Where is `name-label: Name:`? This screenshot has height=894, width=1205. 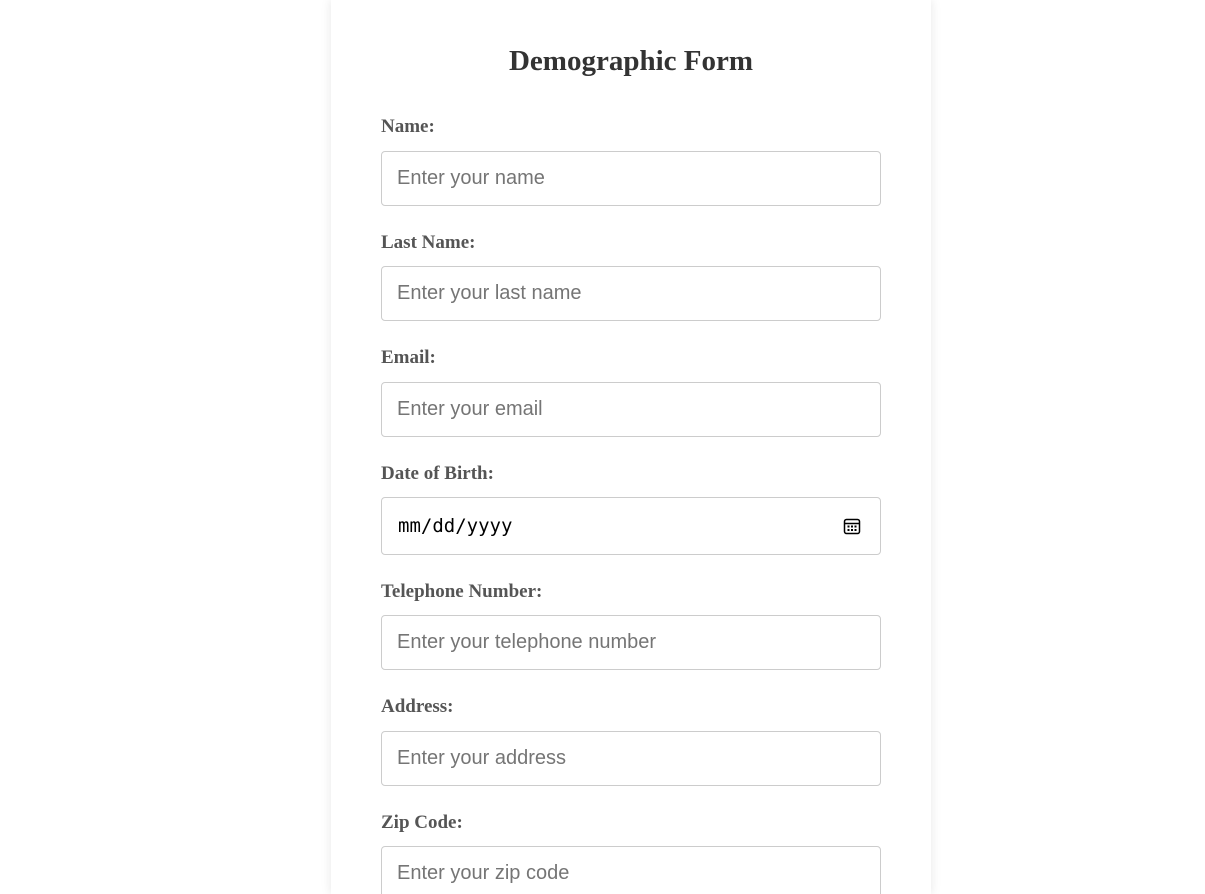
name-label: Name: is located at coordinates (408, 126).